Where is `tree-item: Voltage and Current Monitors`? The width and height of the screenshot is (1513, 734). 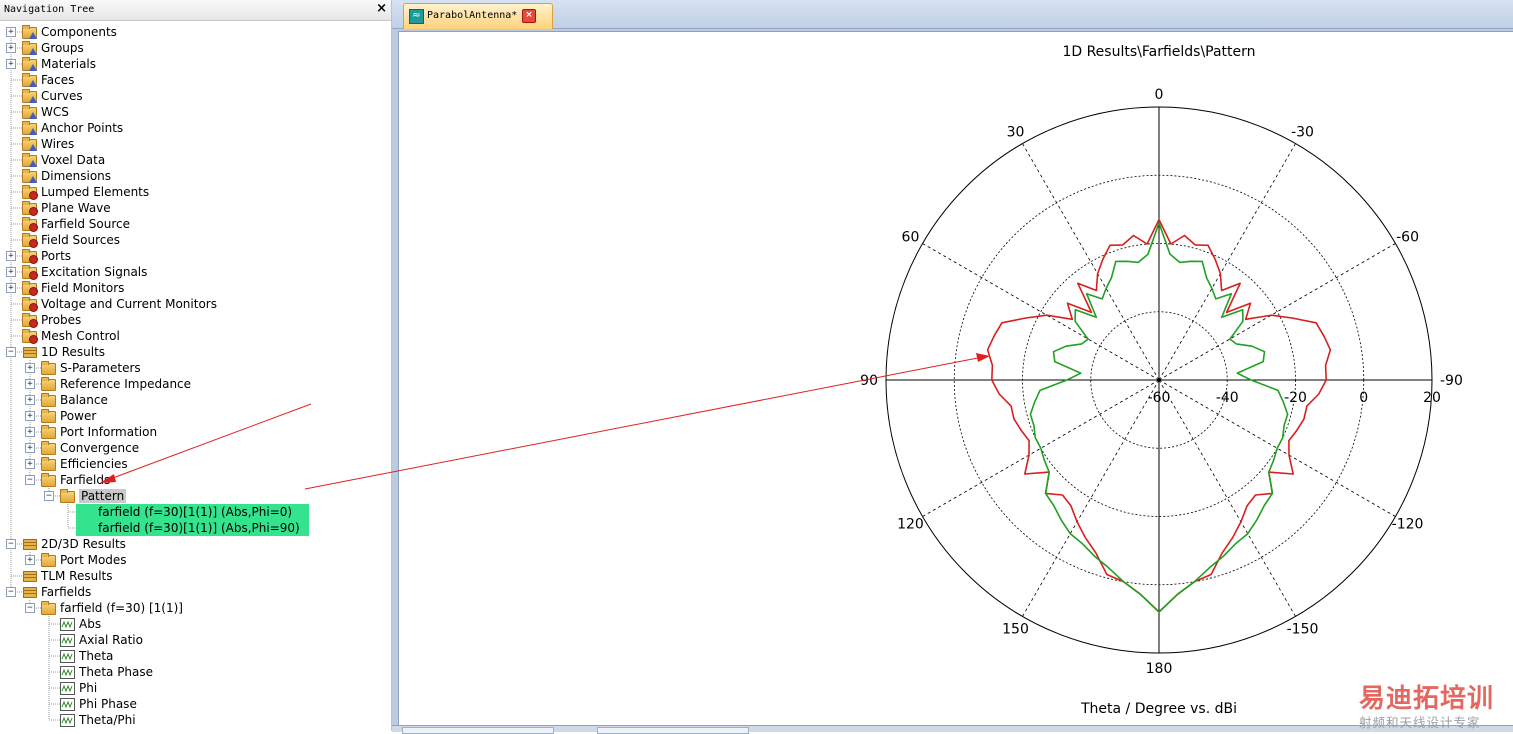
tree-item: Voltage and Current Monitors is located at coordinates (195, 304).